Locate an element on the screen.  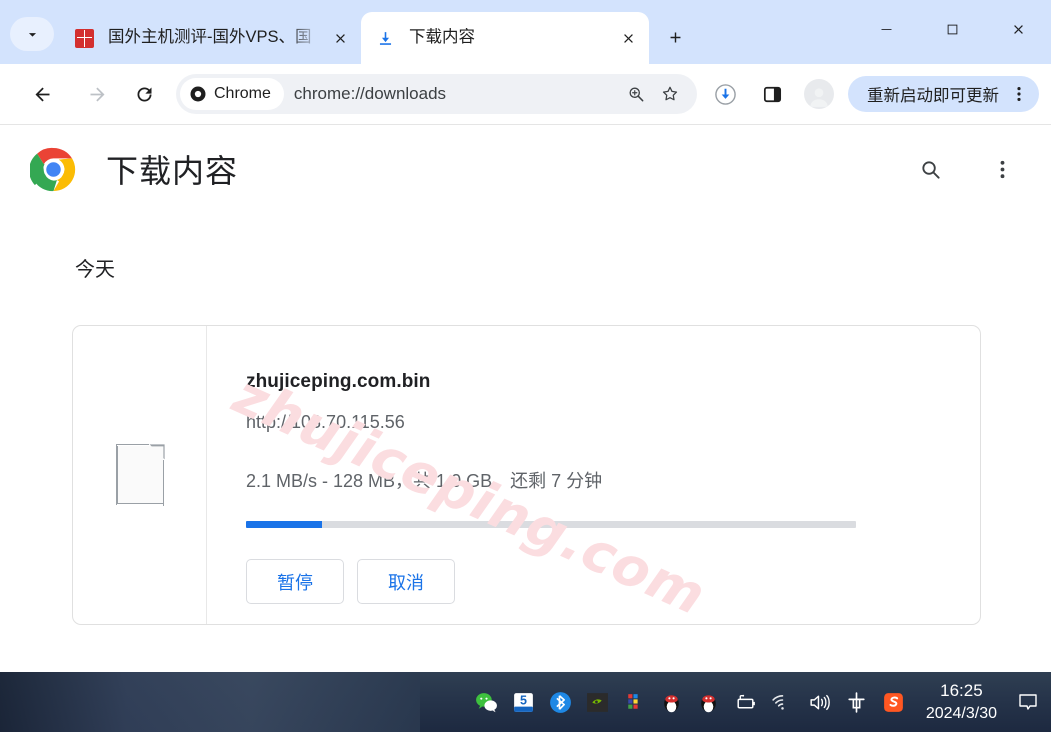
reload-icon is located at coordinates (144, 94).